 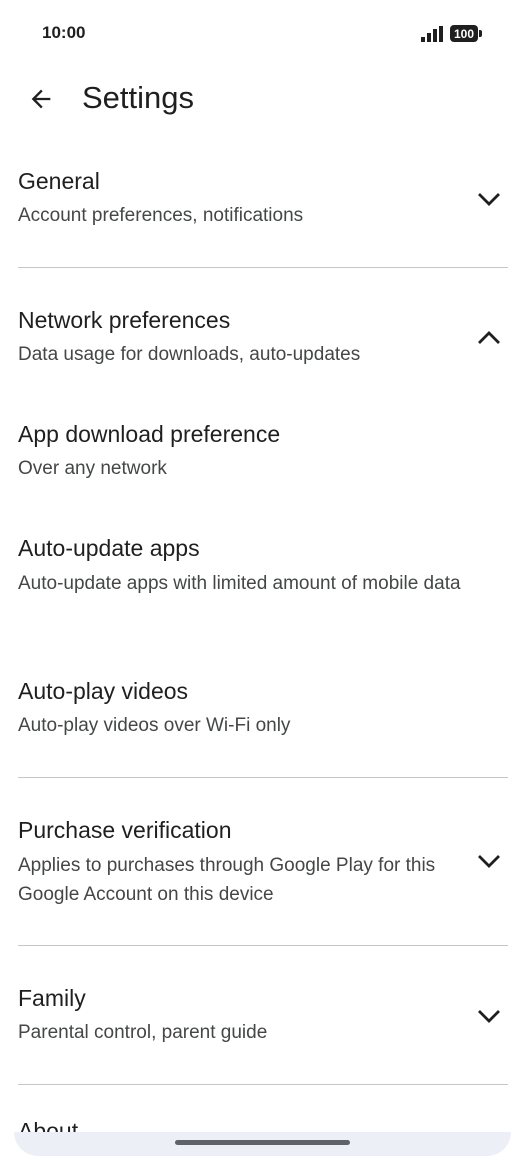 What do you see at coordinates (103, 691) in the screenshot?
I see `setting-title: Auto-play videos` at bounding box center [103, 691].